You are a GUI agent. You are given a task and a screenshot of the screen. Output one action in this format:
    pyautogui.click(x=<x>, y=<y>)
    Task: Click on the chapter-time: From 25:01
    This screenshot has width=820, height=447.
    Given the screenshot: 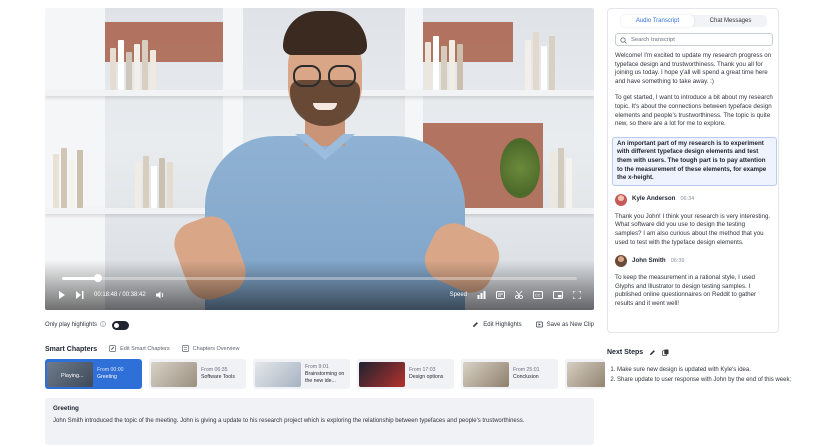 What is the action you would take?
    pyautogui.click(x=526, y=370)
    